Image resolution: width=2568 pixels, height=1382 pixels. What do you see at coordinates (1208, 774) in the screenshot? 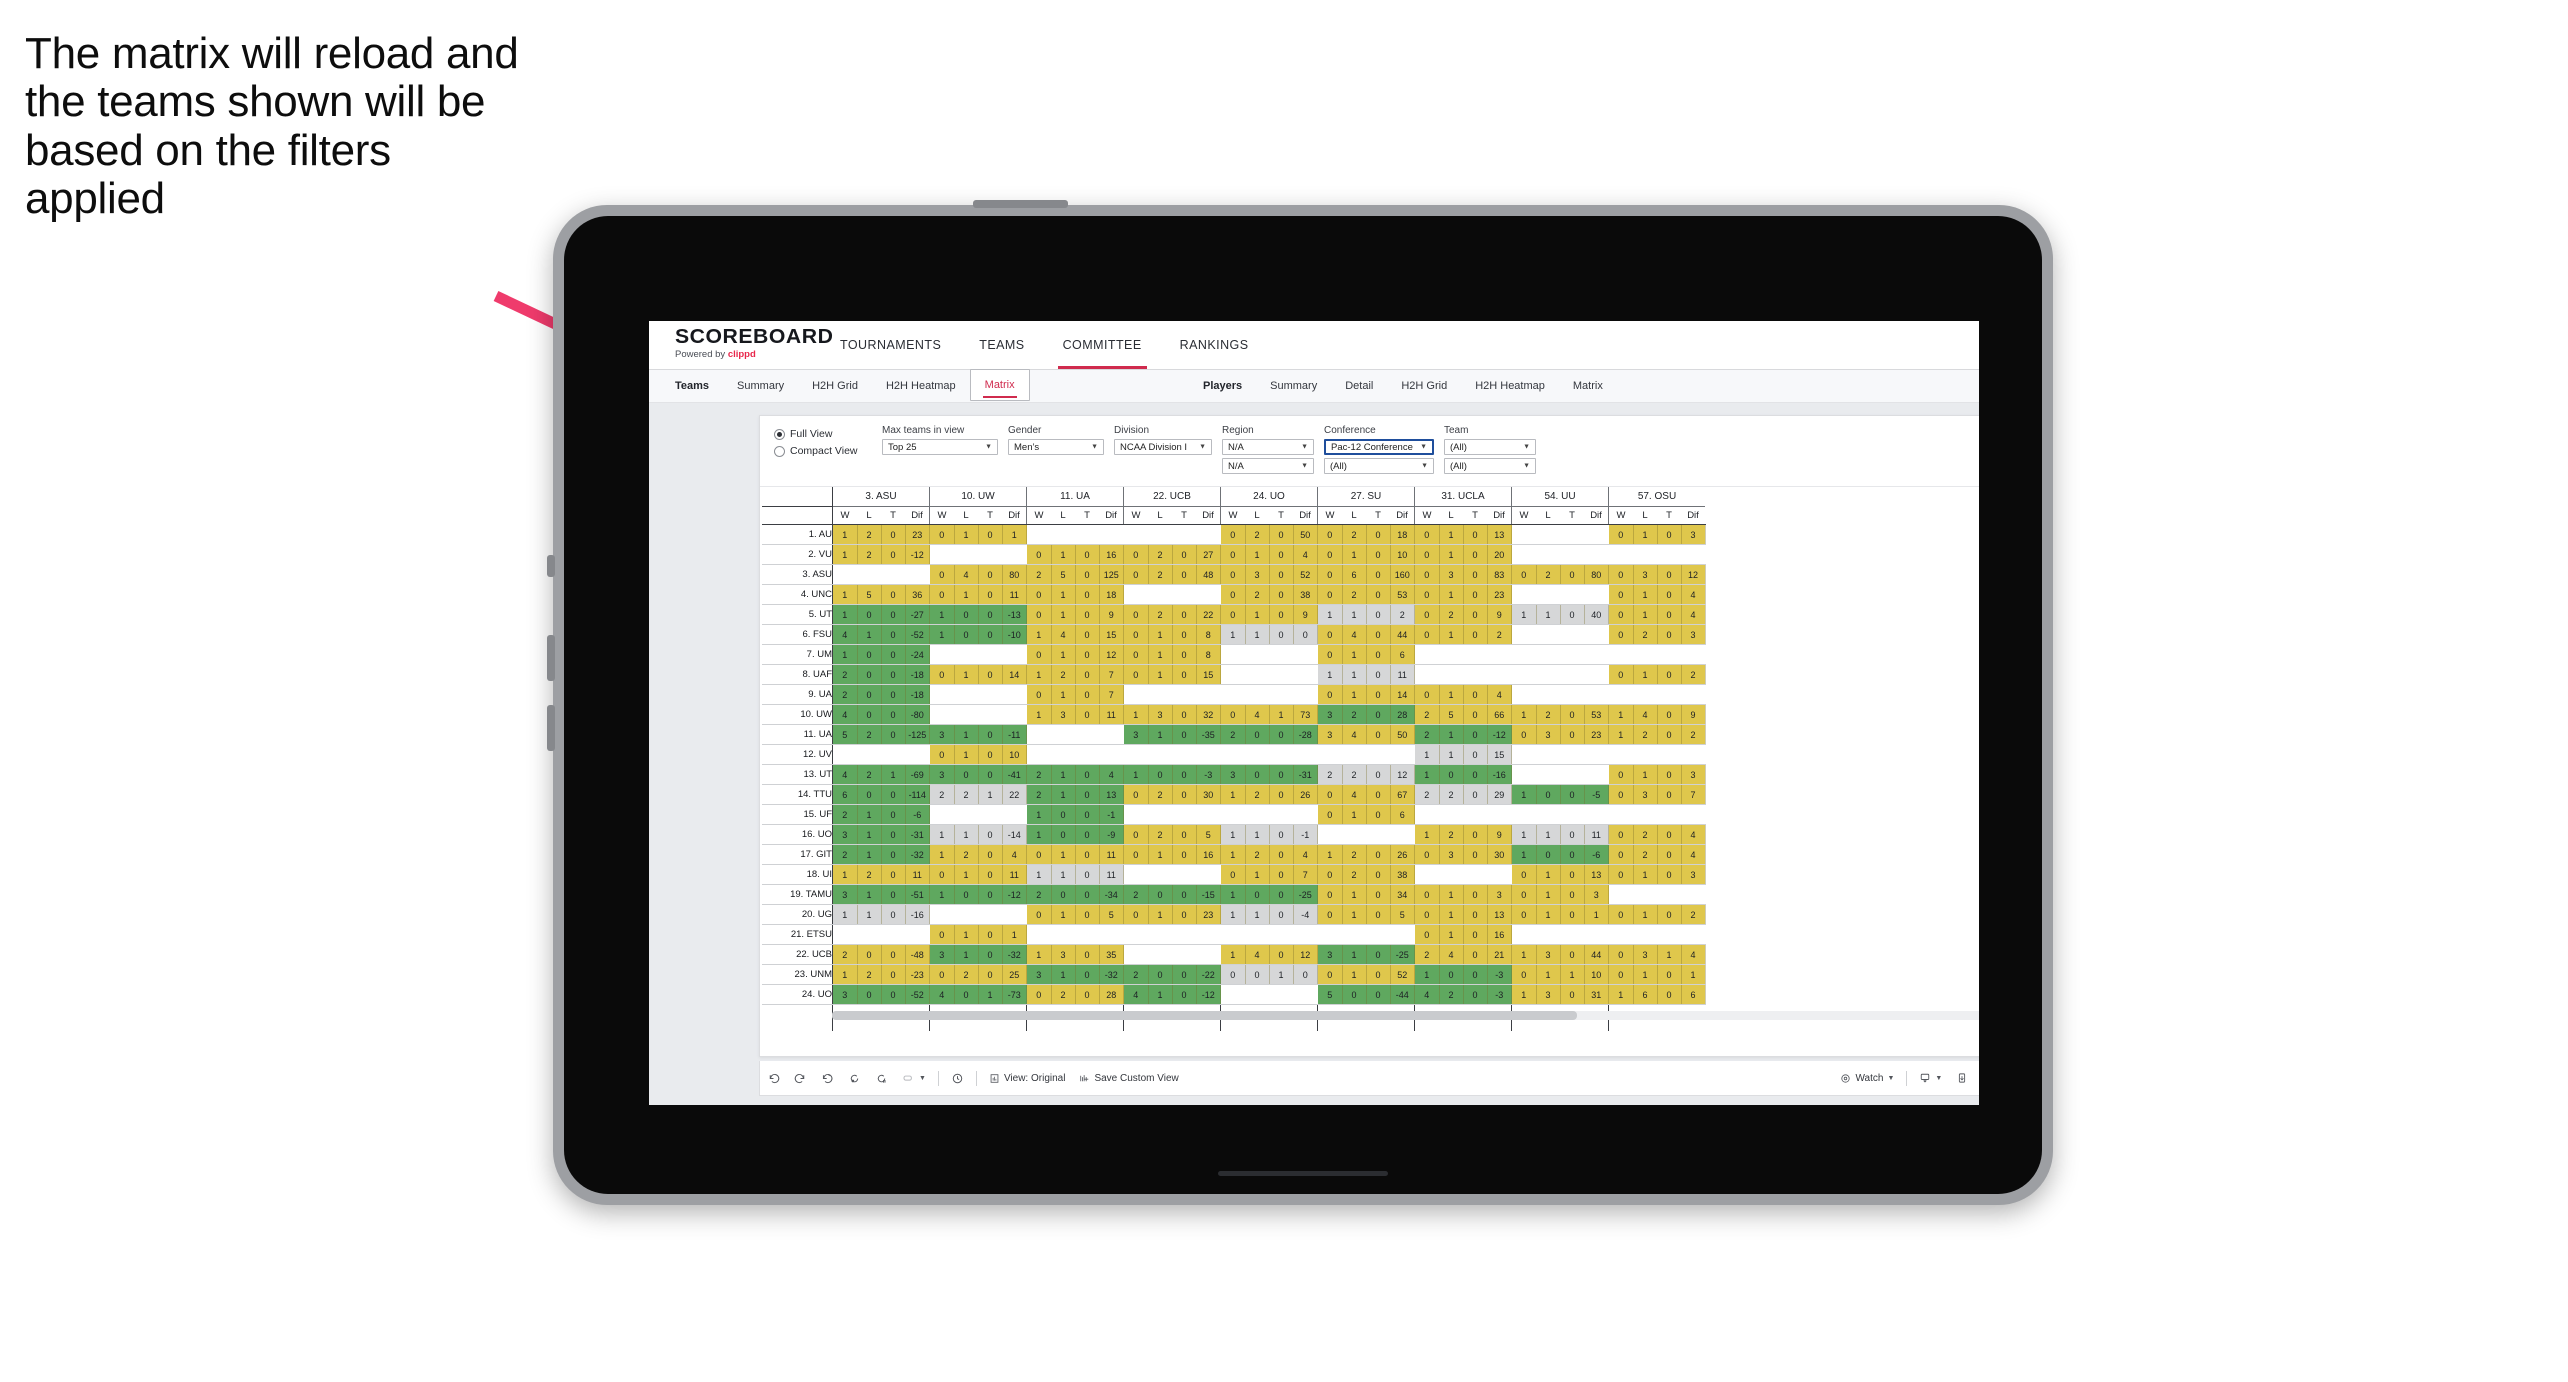
I see `matrix-cell: -3` at bounding box center [1208, 774].